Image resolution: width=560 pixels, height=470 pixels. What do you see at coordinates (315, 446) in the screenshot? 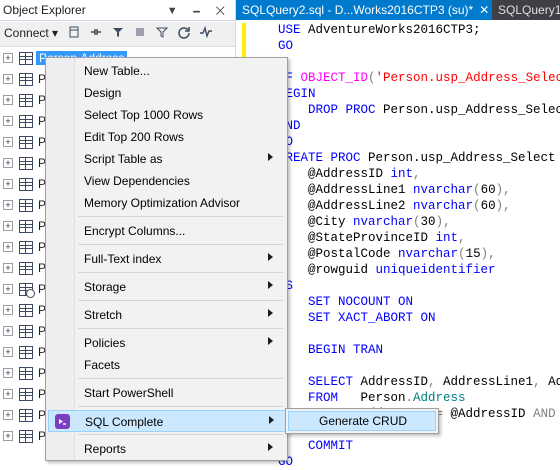
I see `code-line: COMMIT` at bounding box center [315, 446].